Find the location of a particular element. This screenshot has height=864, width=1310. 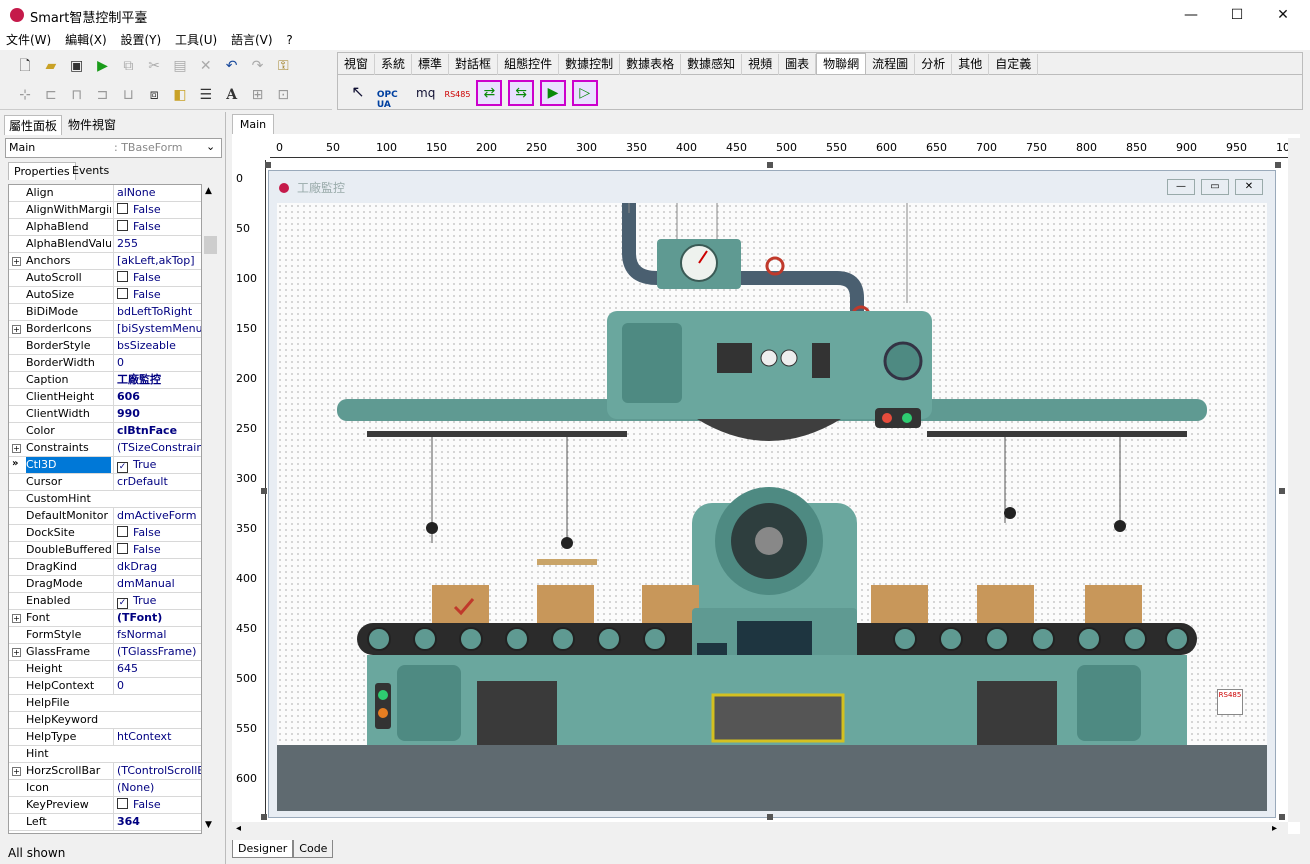

property-row: HelpType htContext is located at coordinates (105, 737).